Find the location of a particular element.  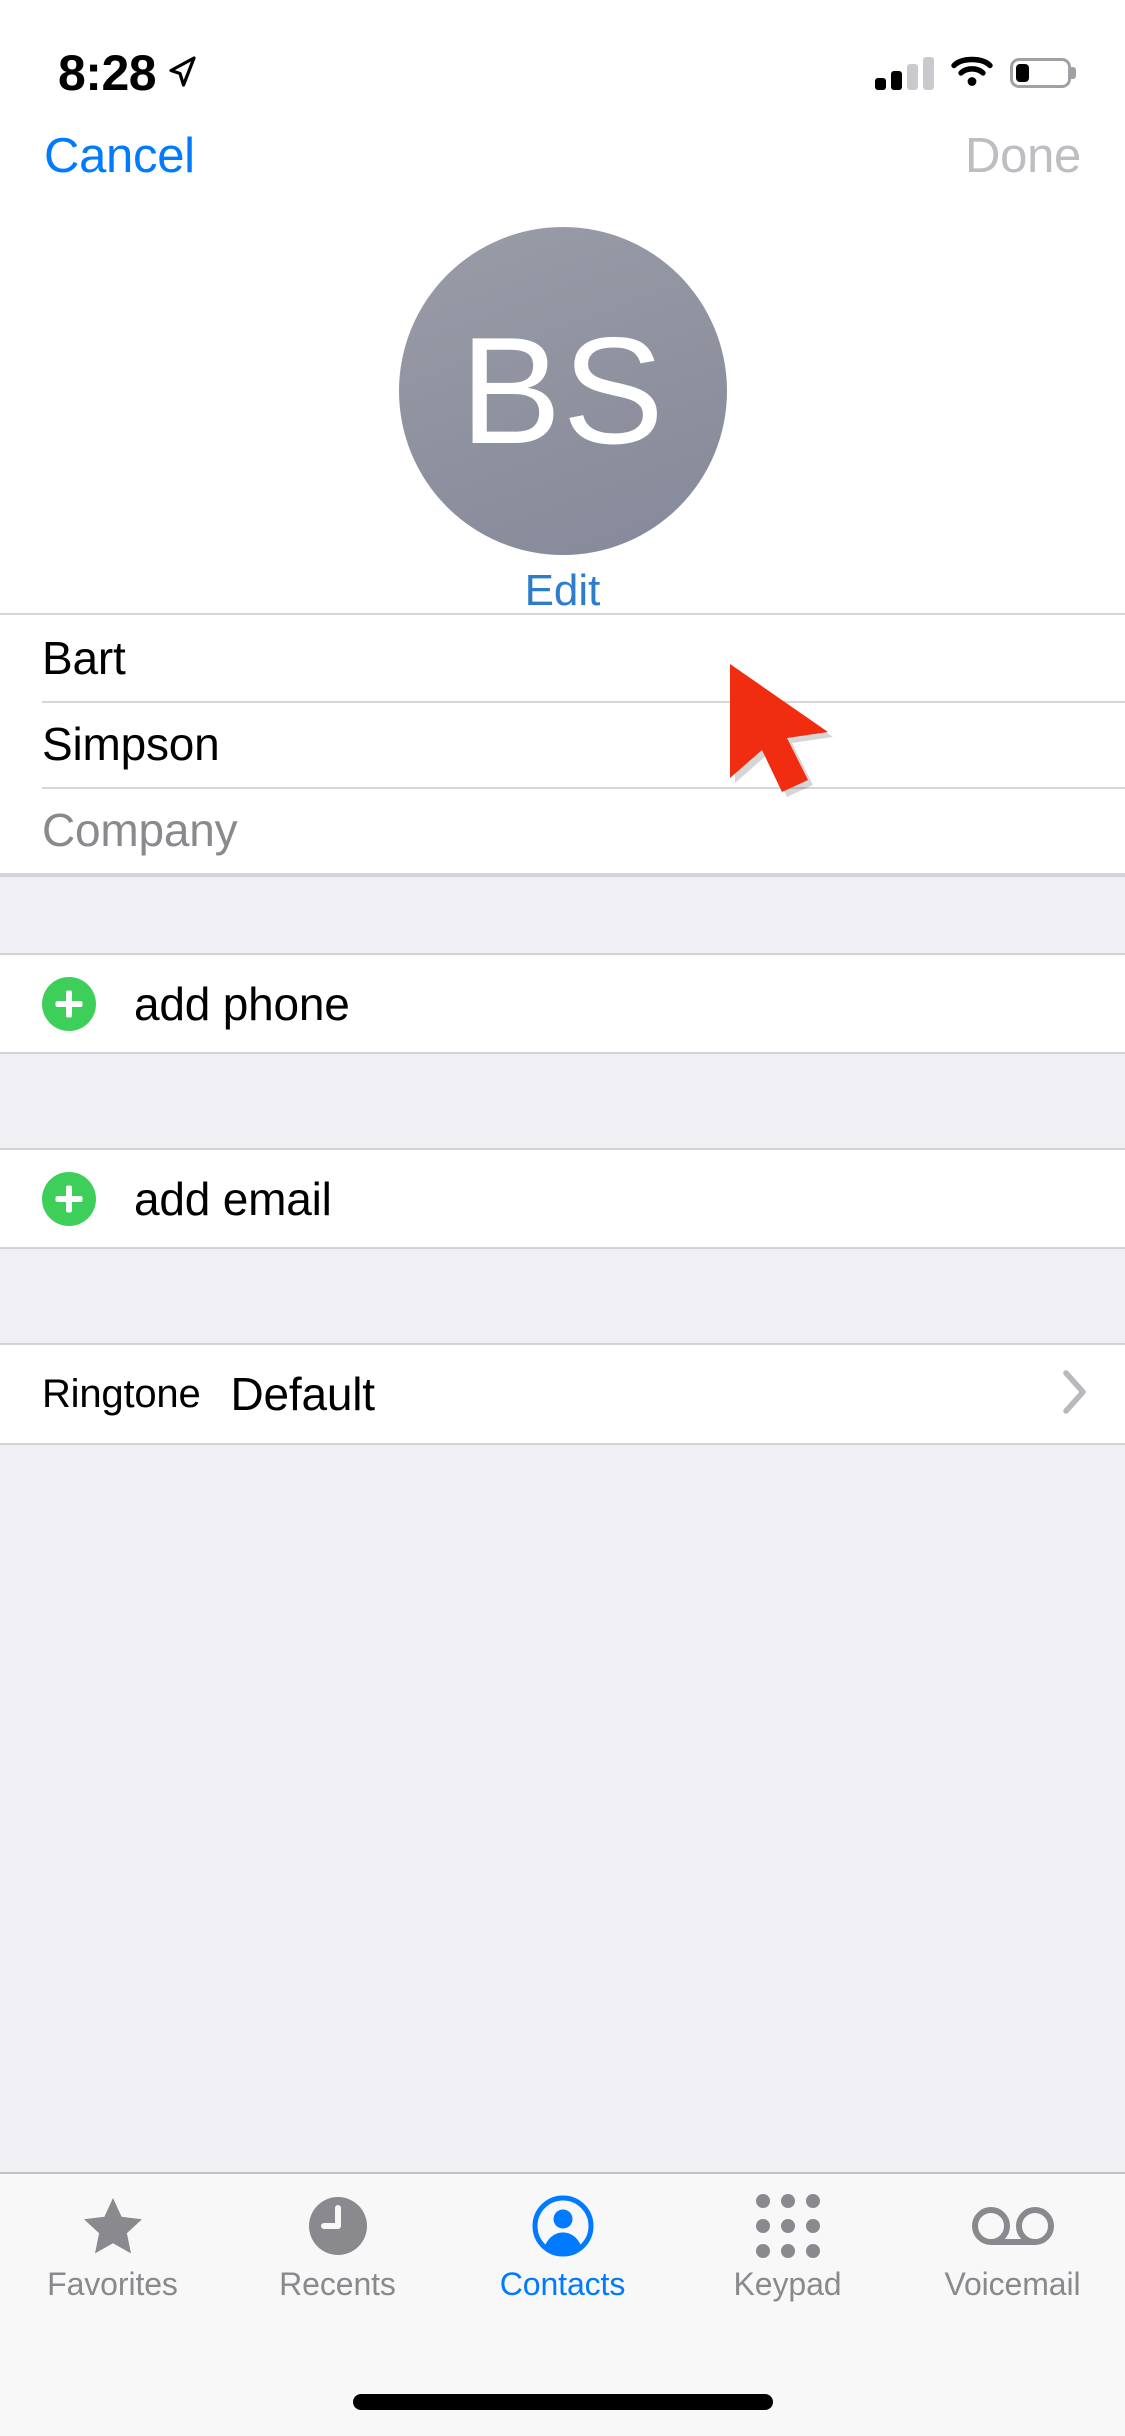

tab-favorites: Favorites is located at coordinates (112, 2246).